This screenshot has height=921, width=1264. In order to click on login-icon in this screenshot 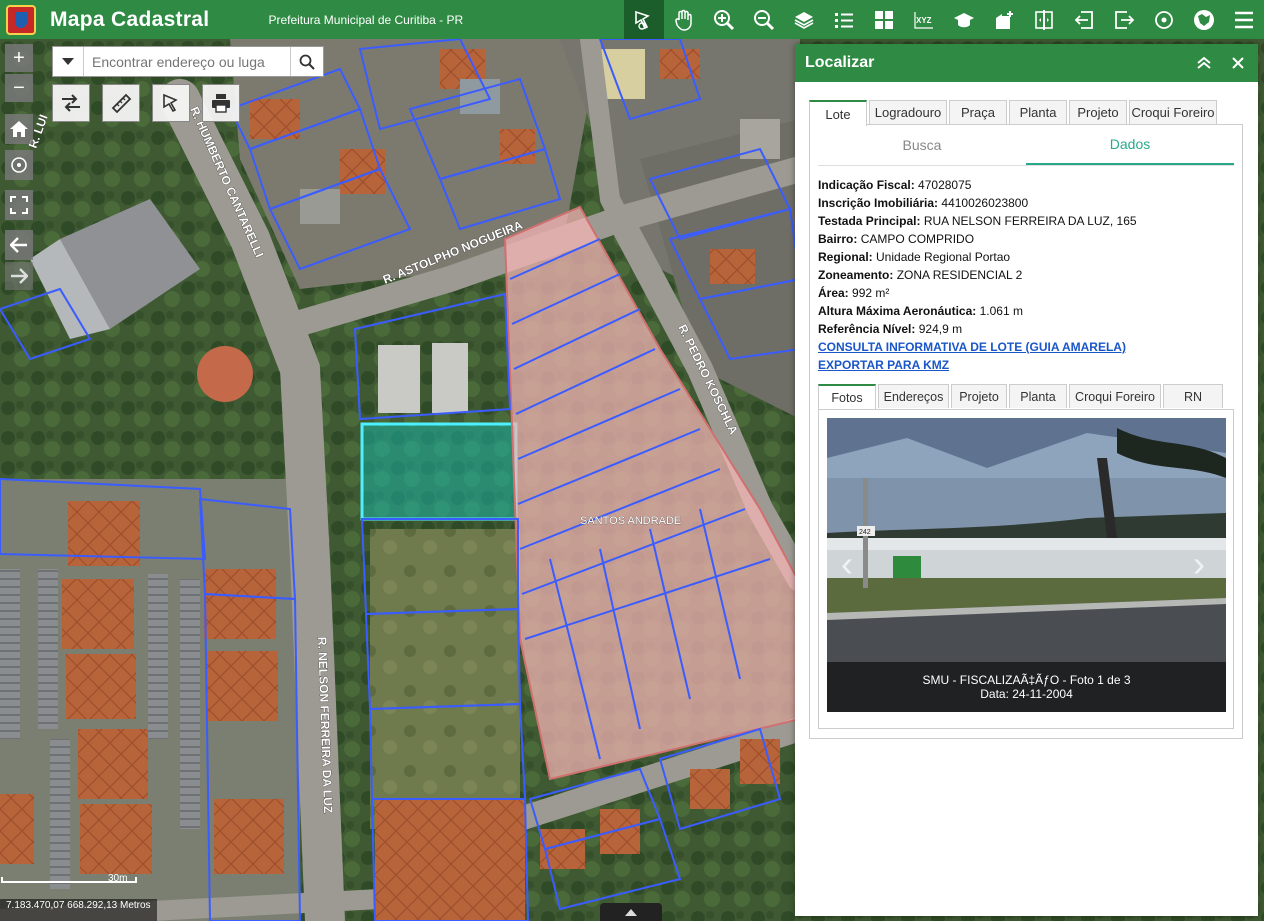, I will do `click(1084, 19)`.